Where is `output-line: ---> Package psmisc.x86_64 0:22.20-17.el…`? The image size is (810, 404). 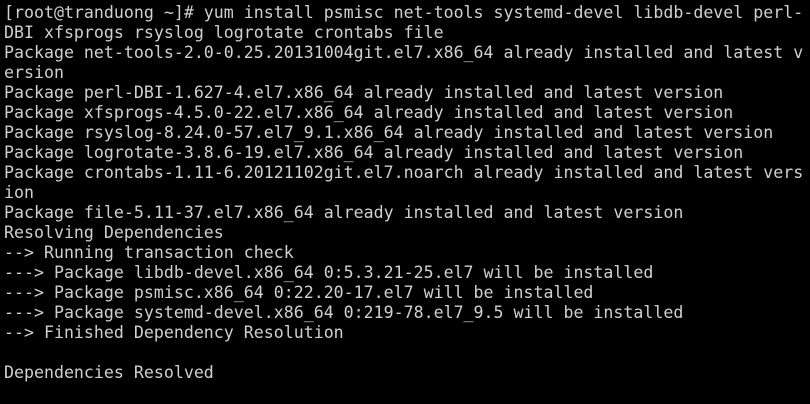
output-line: ---> Package psmisc.x86_64 0:22.20-17.el… is located at coordinates (299, 292).